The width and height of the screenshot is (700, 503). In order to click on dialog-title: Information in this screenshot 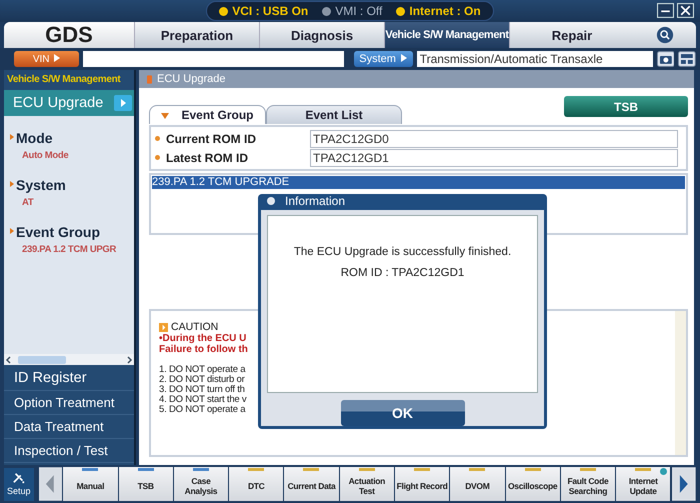, I will do `click(315, 201)`.